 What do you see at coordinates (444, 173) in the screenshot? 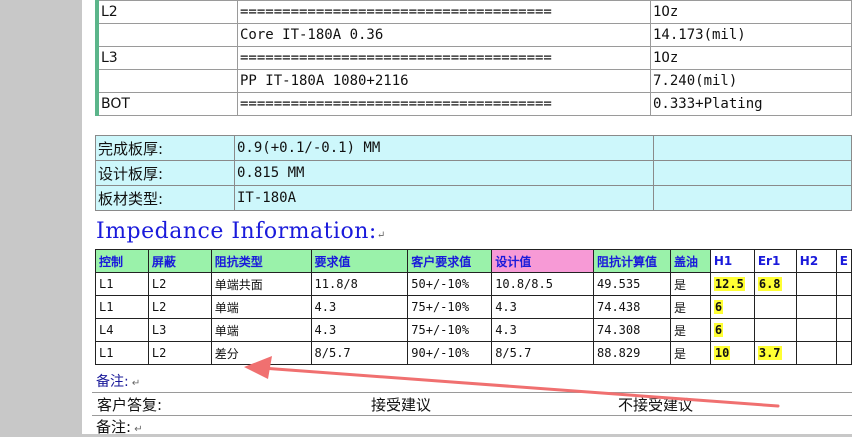
I see `board-info-value: 0.815 MM` at bounding box center [444, 173].